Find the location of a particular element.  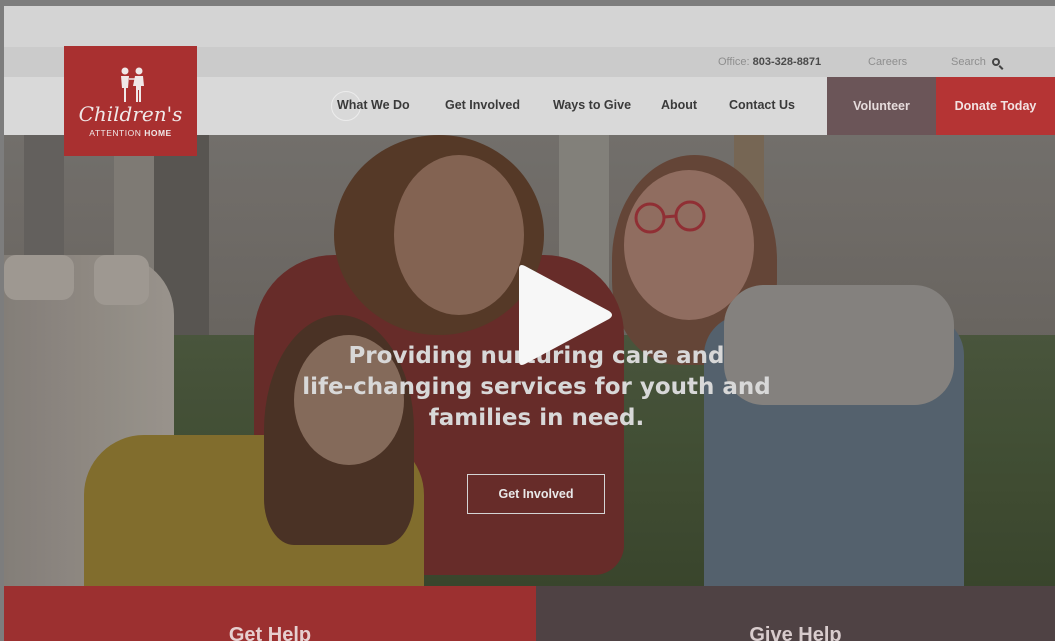

search-label: Search is located at coordinates (968, 62).